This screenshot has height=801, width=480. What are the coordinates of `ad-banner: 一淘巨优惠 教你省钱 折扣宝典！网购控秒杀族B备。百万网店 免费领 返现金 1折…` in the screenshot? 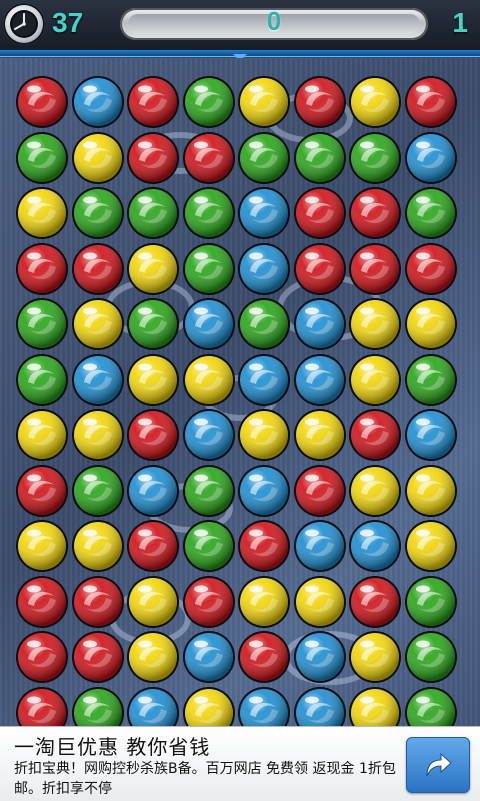 It's located at (240, 763).